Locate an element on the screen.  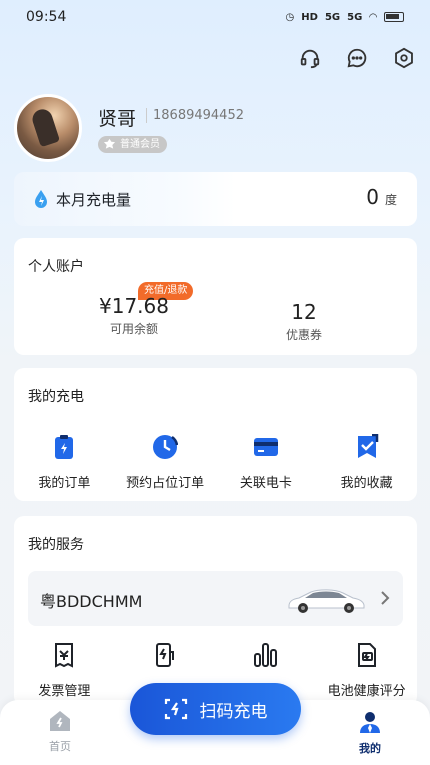
vehicle-row: 粤BDDCHMM is located at coordinates (215, 598).